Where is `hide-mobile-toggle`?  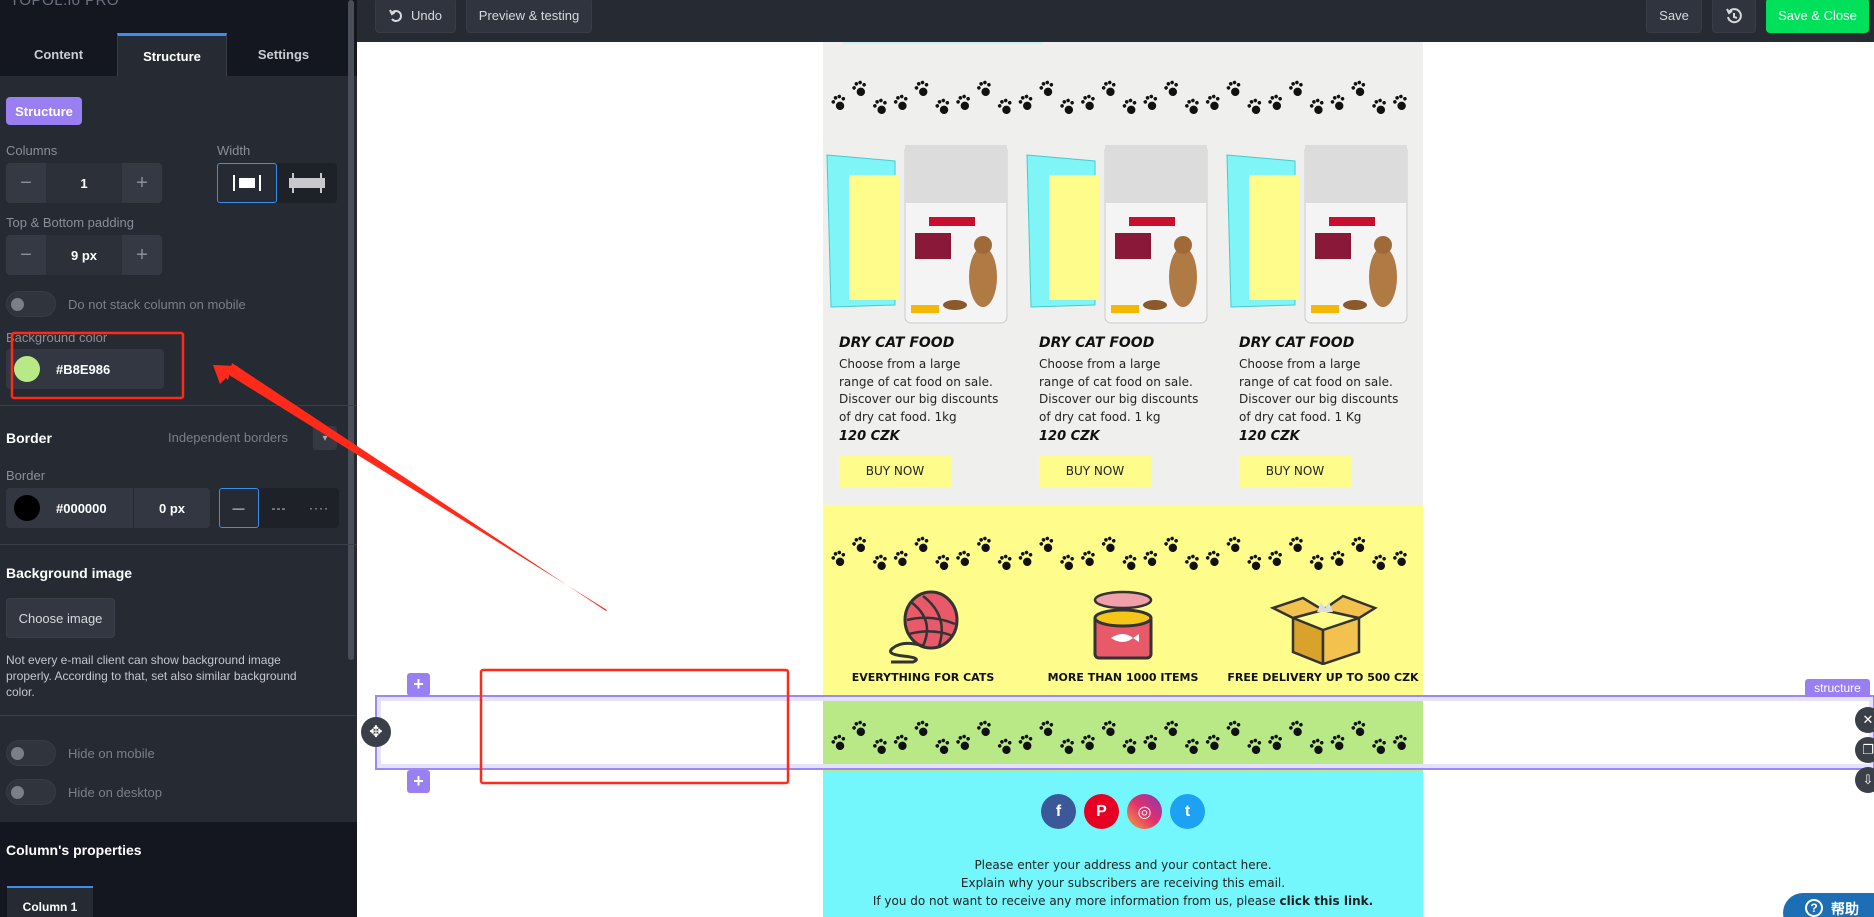 hide-mobile-toggle is located at coordinates (31, 753).